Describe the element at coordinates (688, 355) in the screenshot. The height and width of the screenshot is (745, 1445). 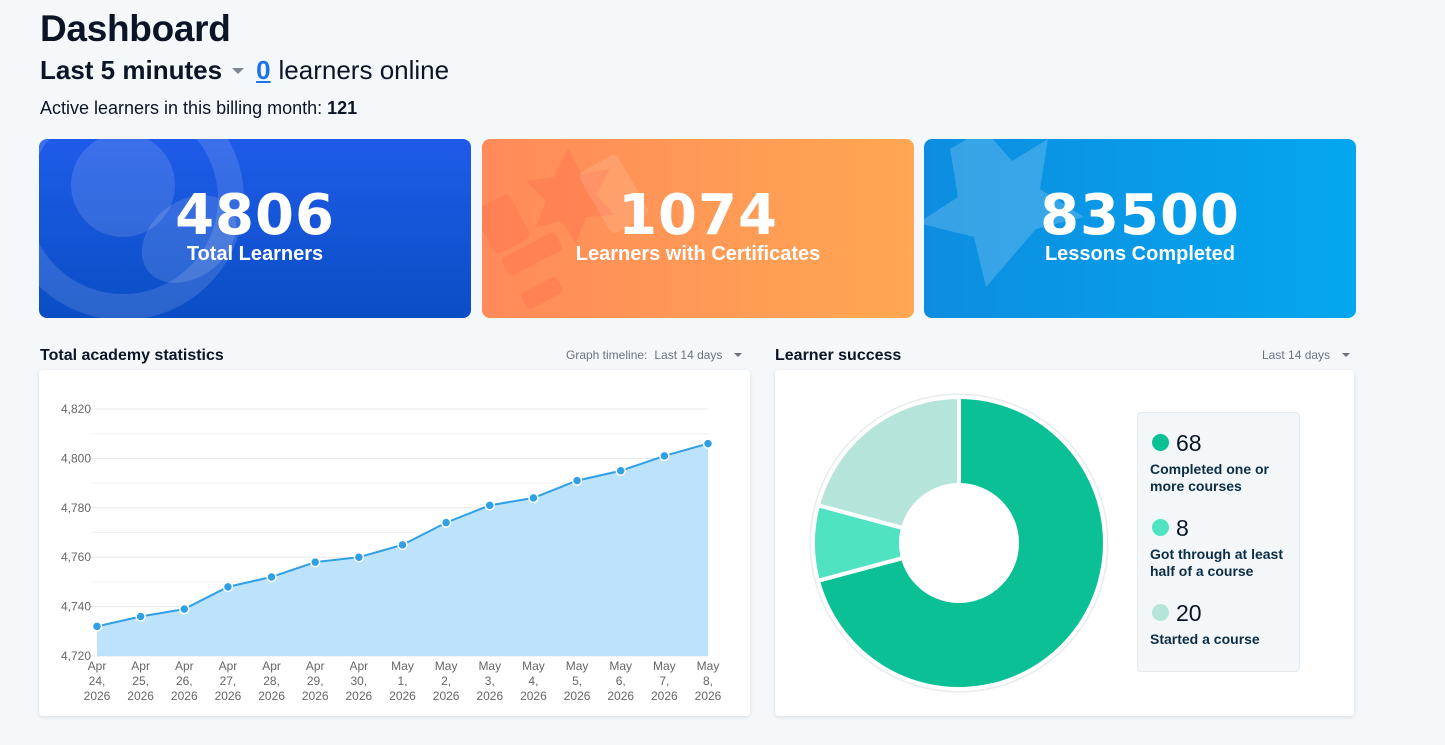
I see `graph-timeline-value: Last 14 days` at that location.